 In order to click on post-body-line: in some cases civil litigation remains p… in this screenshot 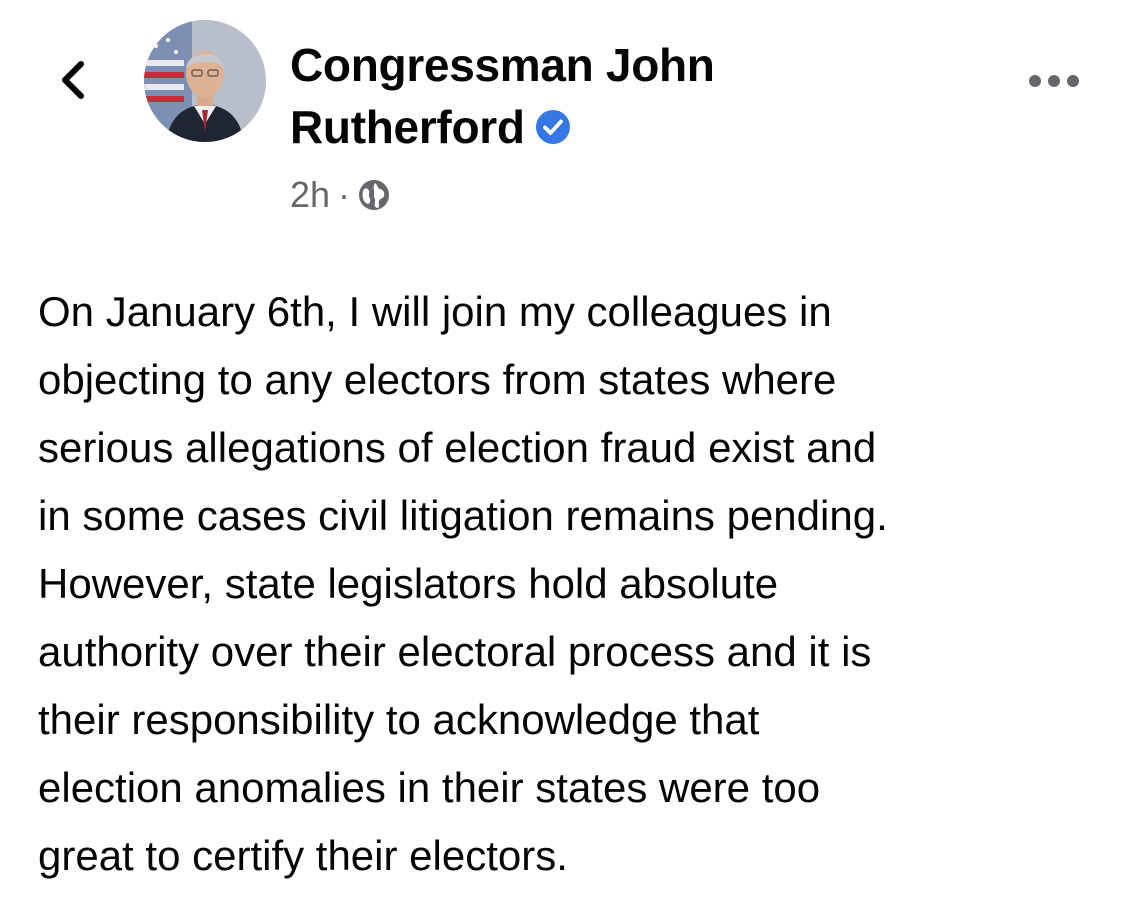, I will do `click(463, 515)`.